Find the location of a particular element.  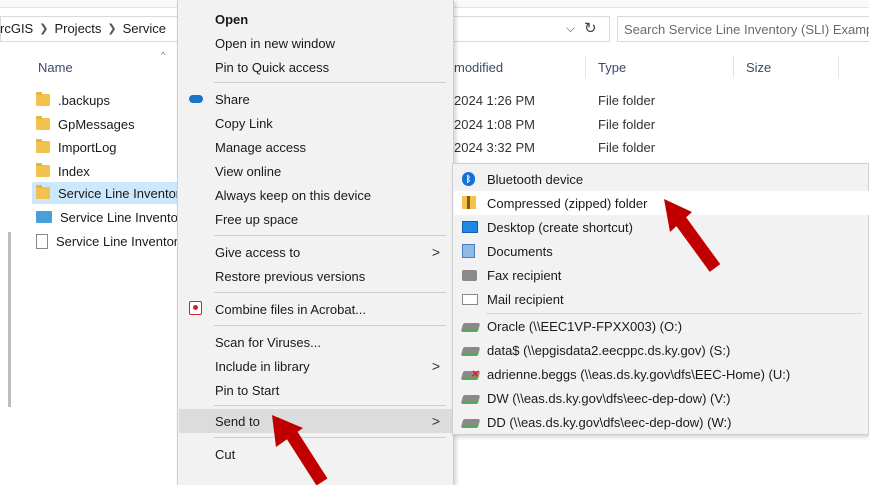

menu-item-cut: Cut is located at coordinates (316, 454).